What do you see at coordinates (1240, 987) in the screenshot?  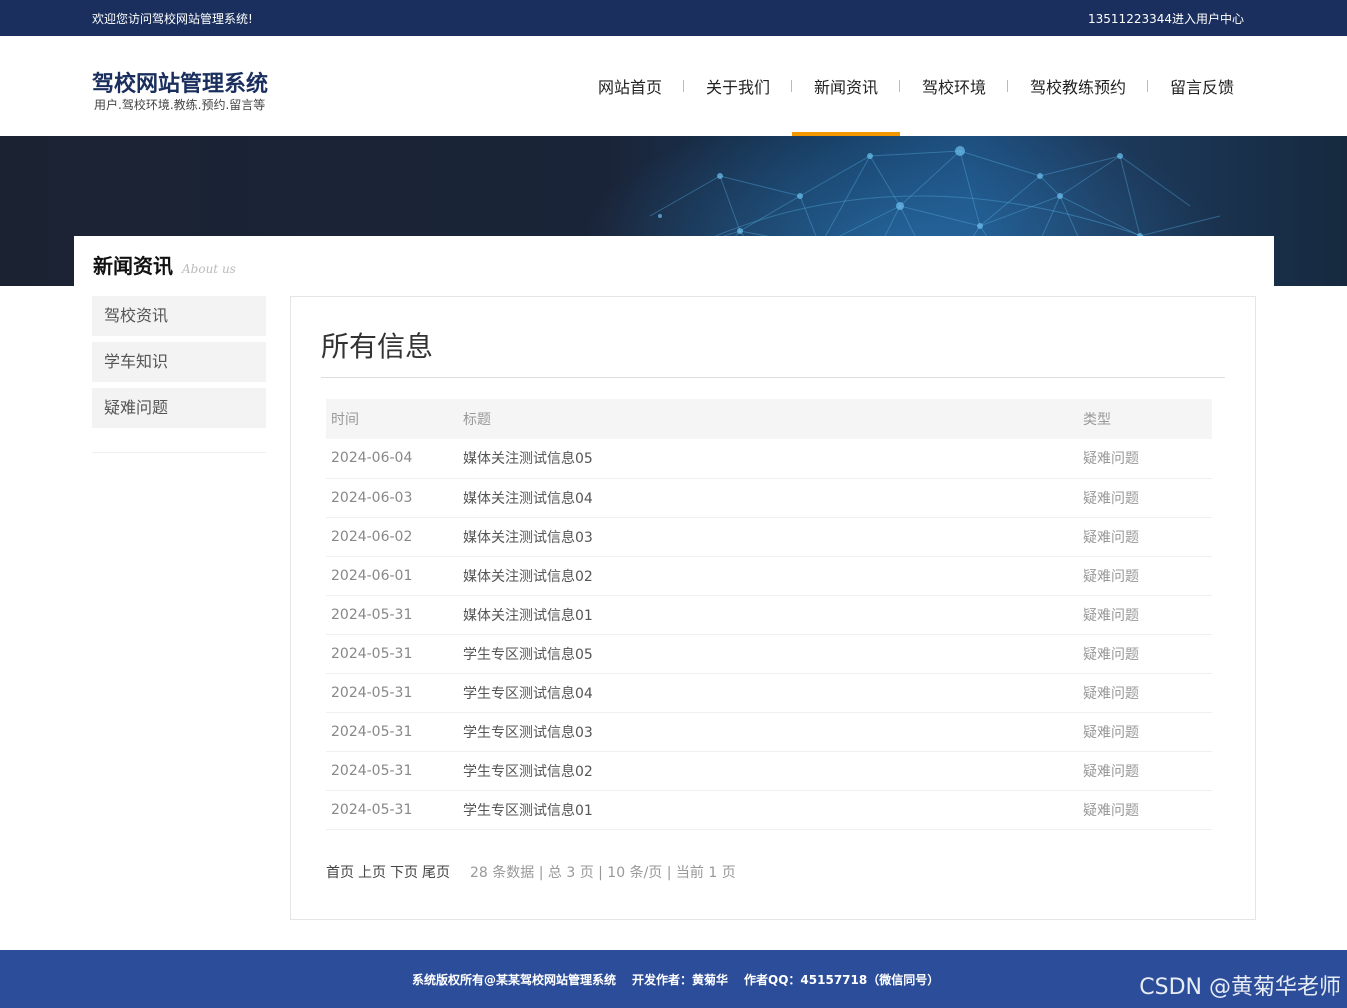 I see `csdn-watermark: CSDN @黄菊华老师` at bounding box center [1240, 987].